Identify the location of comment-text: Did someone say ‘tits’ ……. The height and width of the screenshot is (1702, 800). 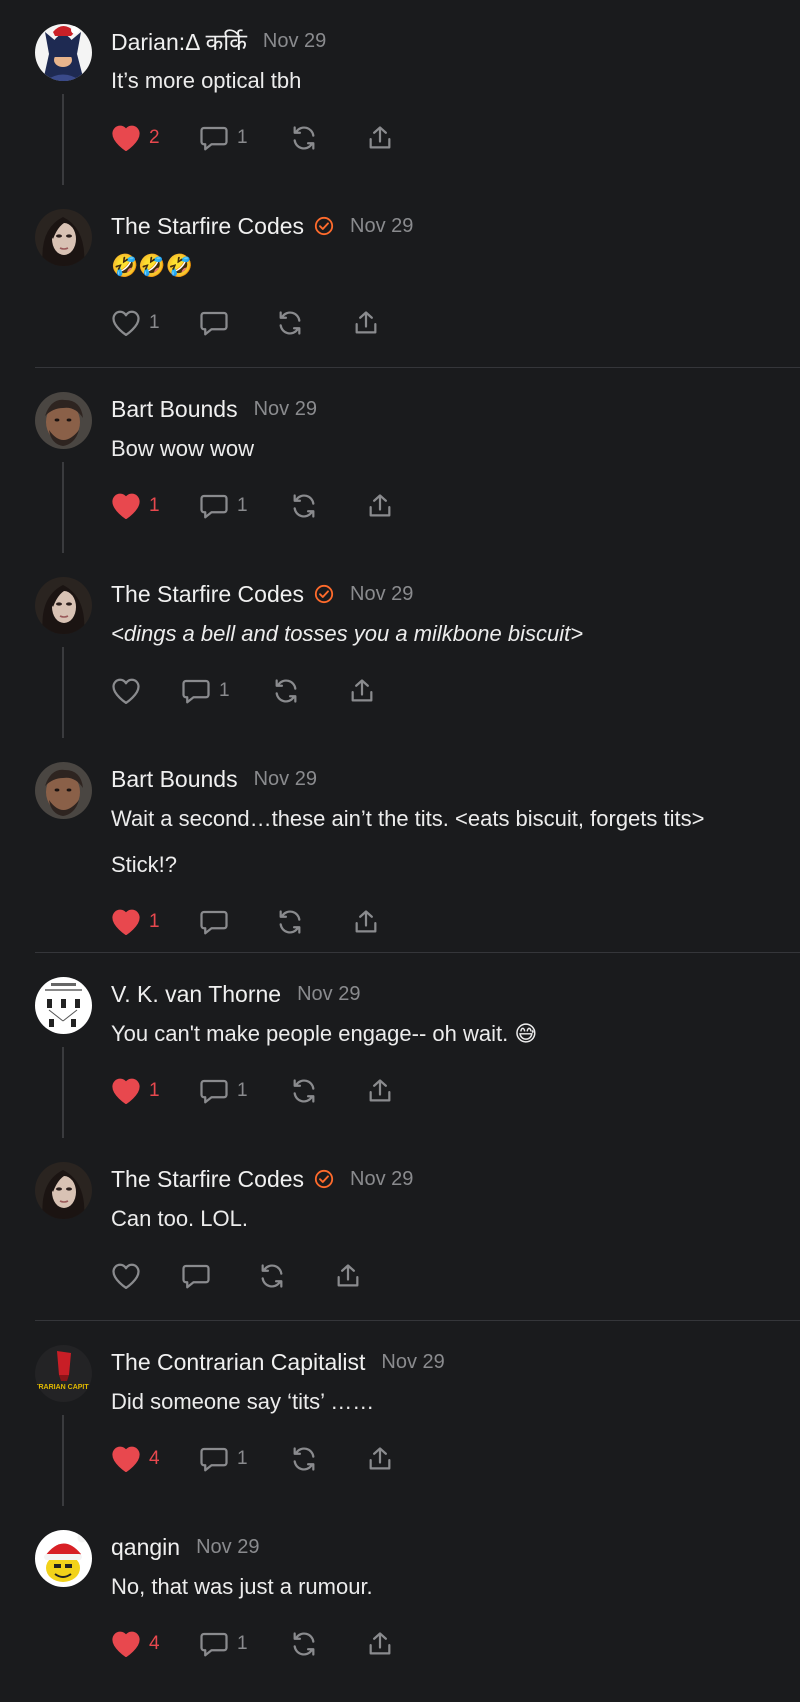
(243, 1401).